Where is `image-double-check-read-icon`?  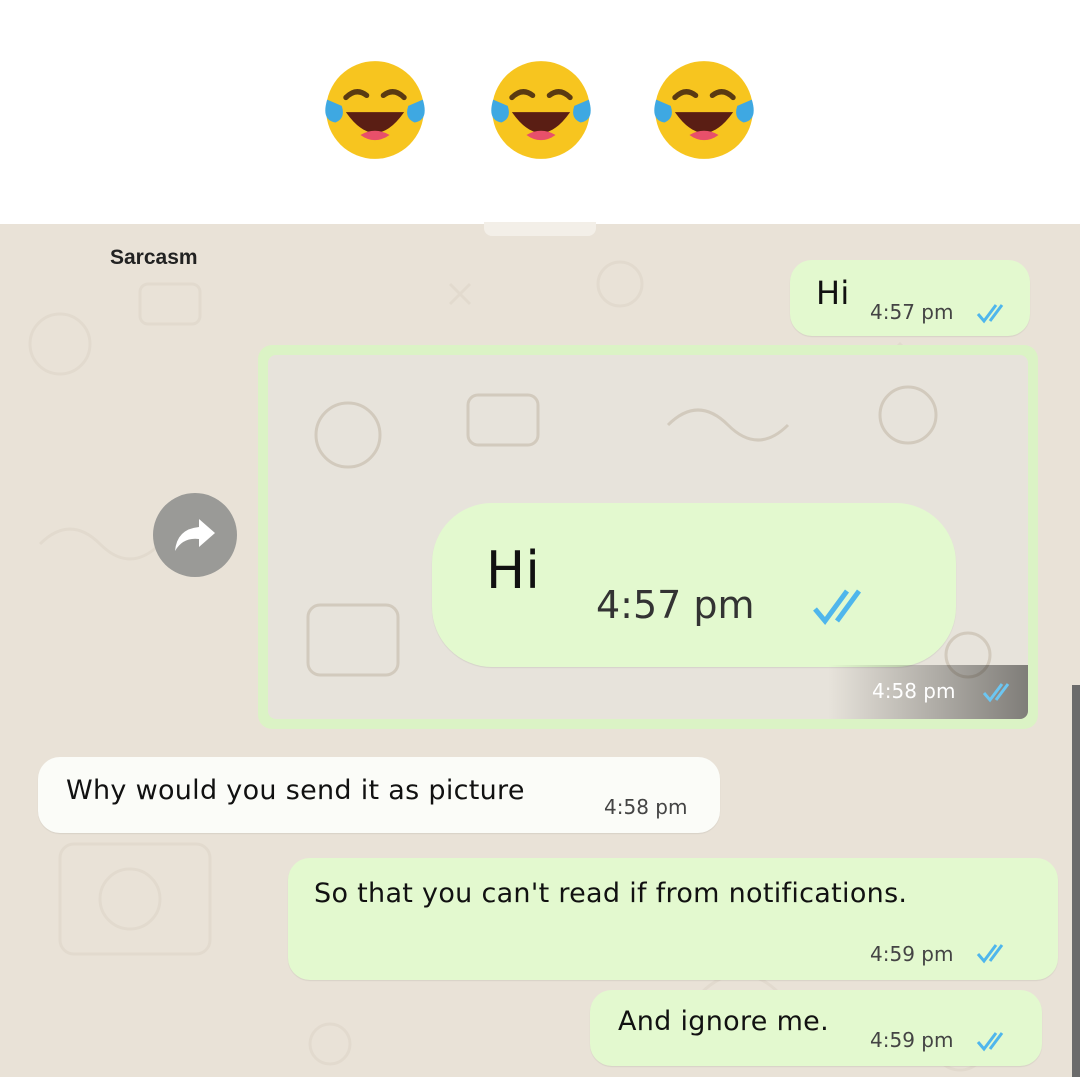 image-double-check-read-icon is located at coordinates (837, 607).